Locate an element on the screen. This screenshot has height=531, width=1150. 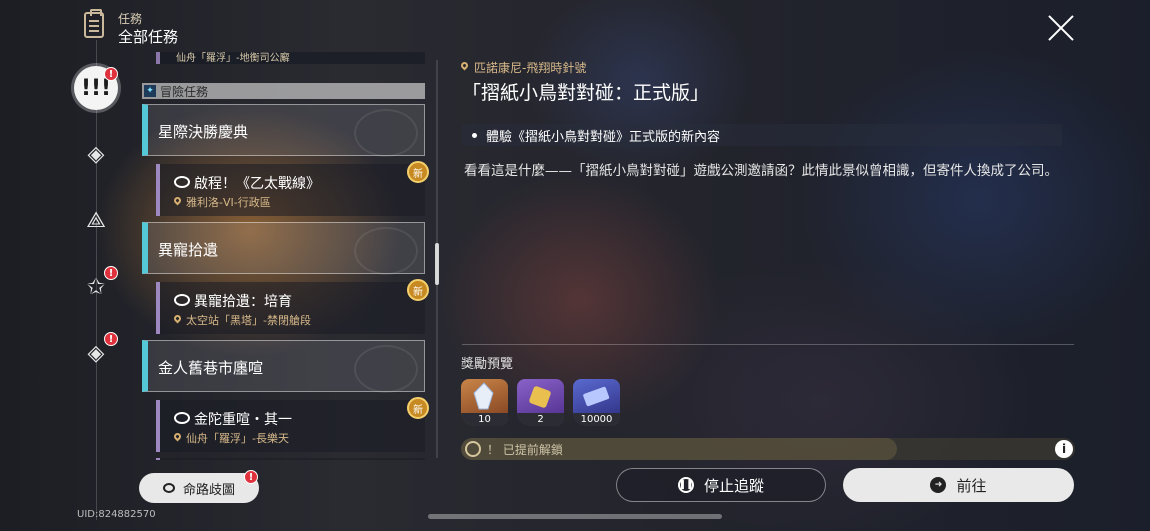
triangle-icon: ⟁ is located at coordinates (96, 220).